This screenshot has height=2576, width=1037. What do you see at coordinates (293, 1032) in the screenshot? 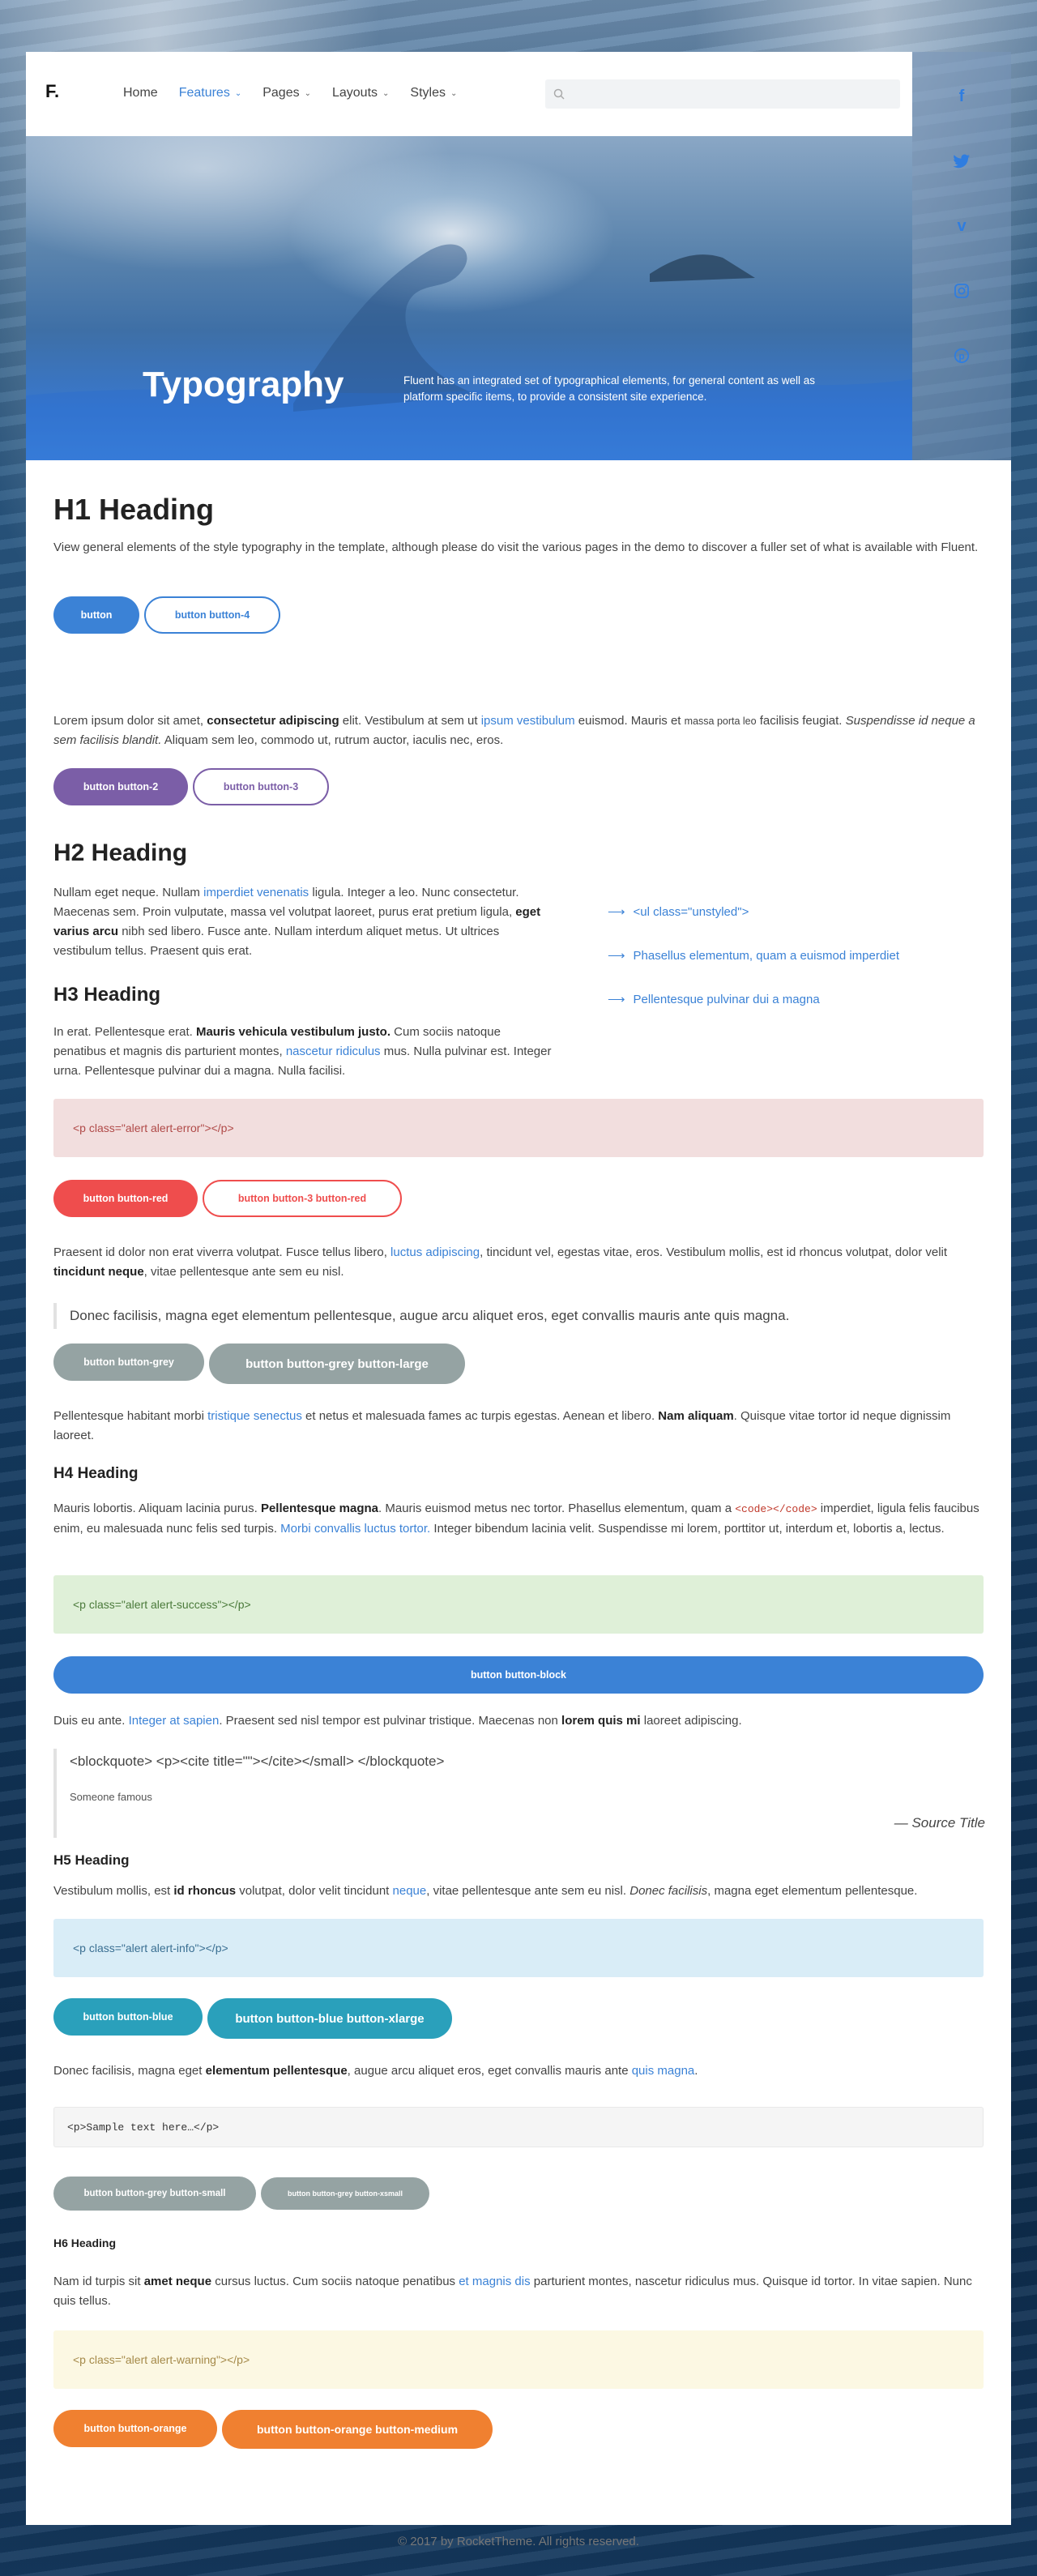
I see `bold-text: Mauris vehicula vestibulum justo.` at bounding box center [293, 1032].